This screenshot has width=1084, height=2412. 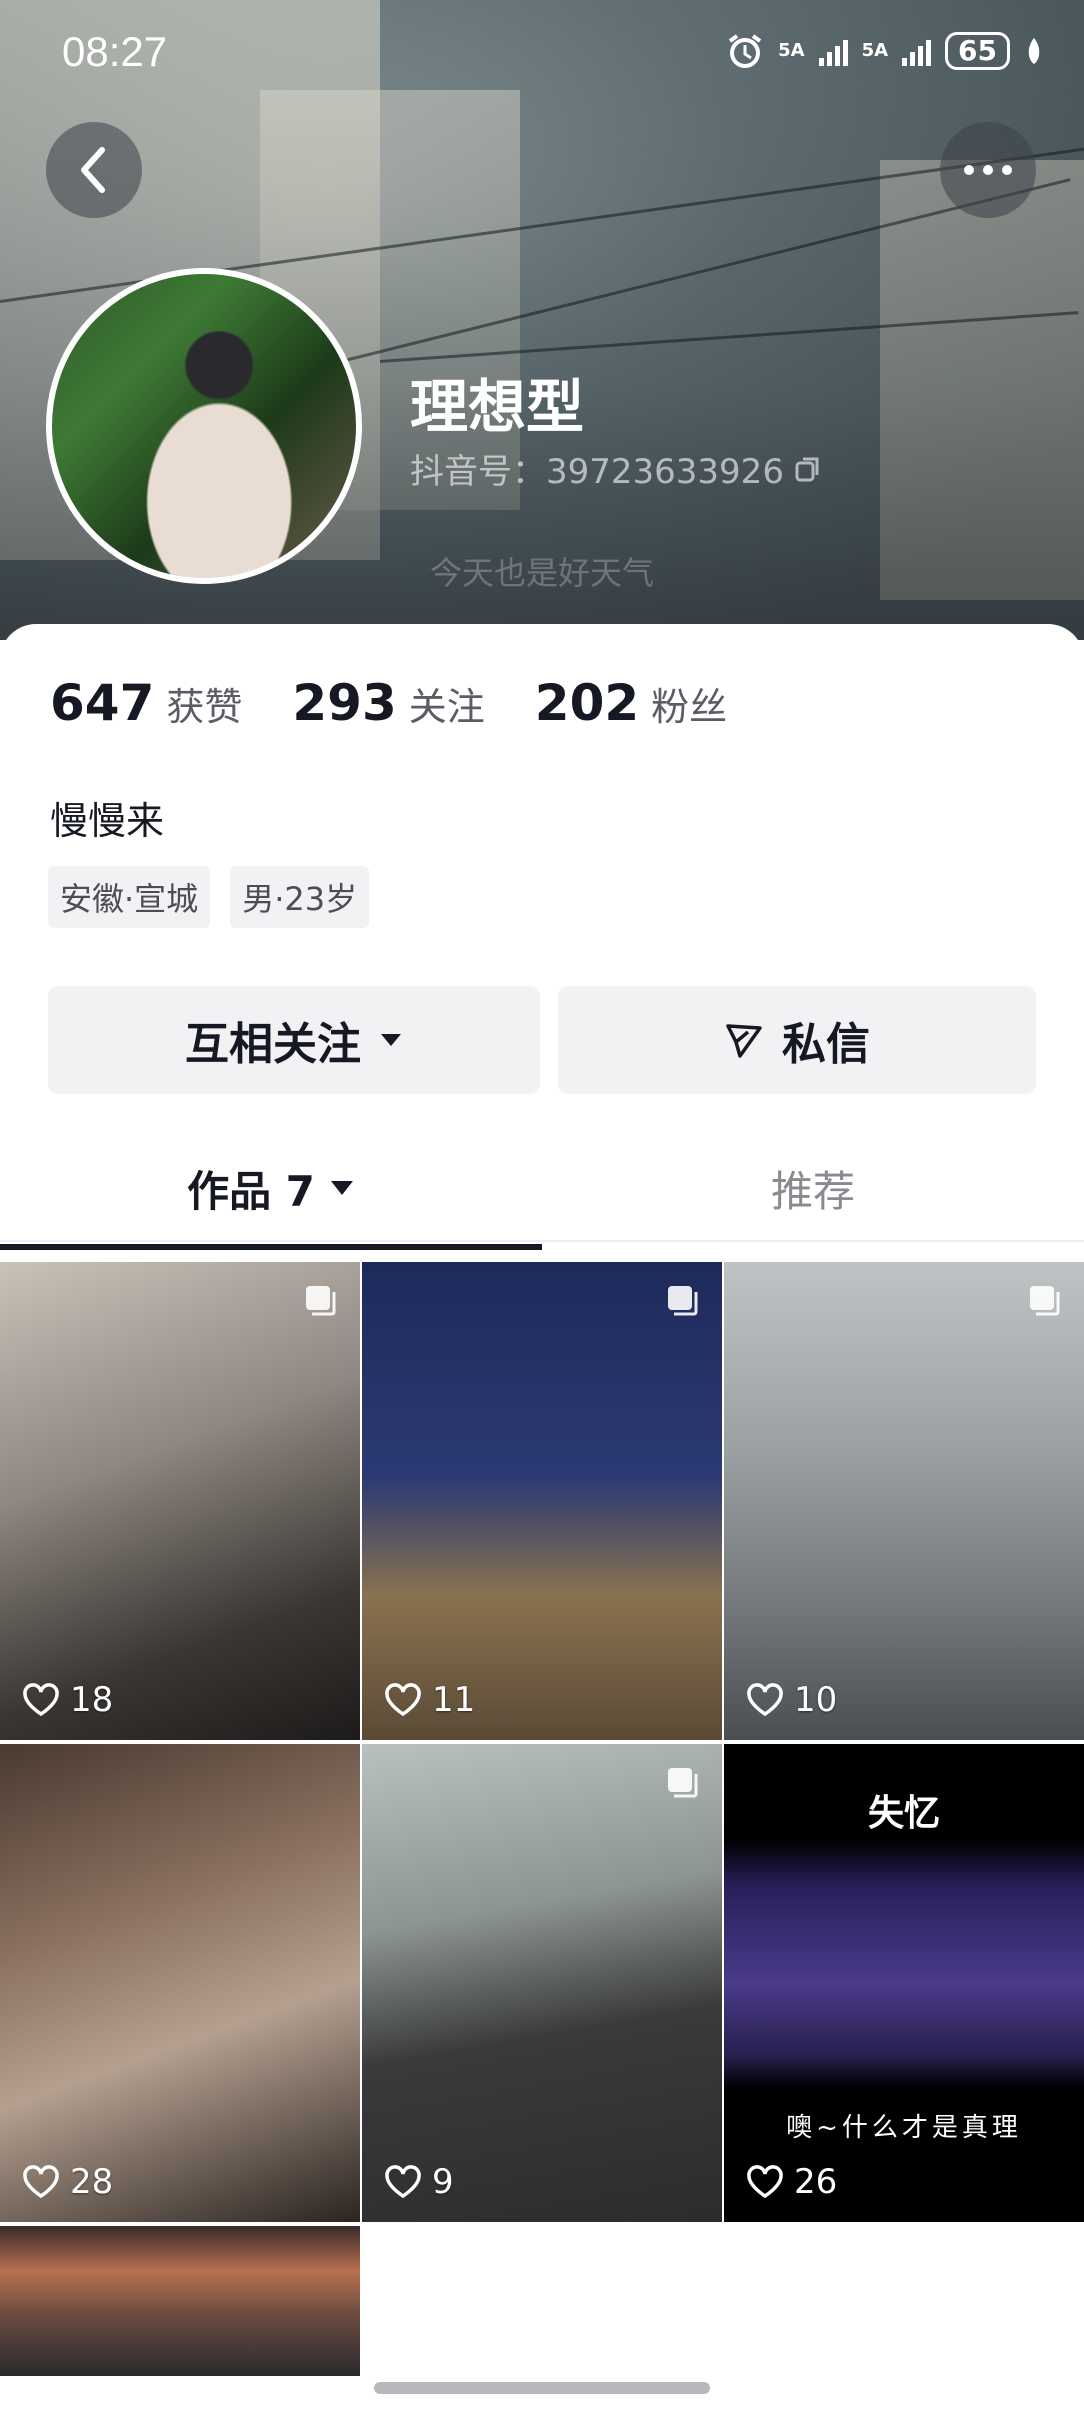 I want to click on message-button: 私信, so click(x=797, y=1040).